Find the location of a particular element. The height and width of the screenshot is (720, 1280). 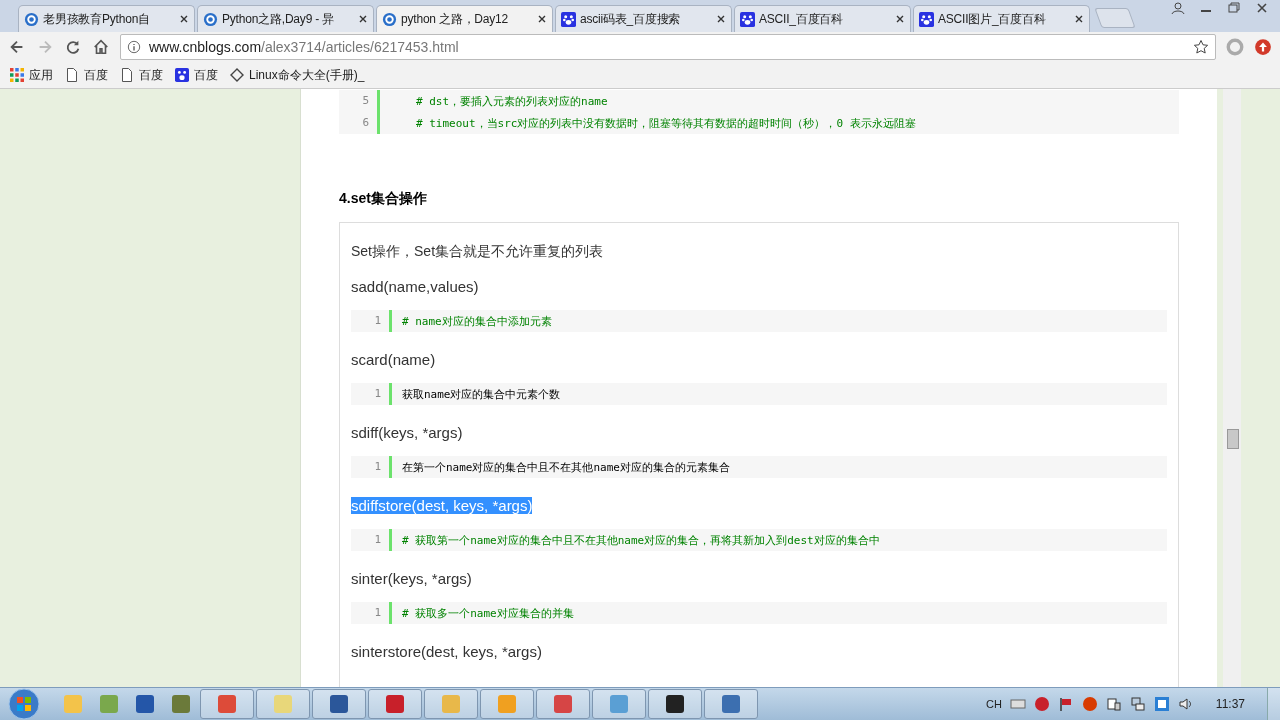

reload-icon is located at coordinates (73, 47).